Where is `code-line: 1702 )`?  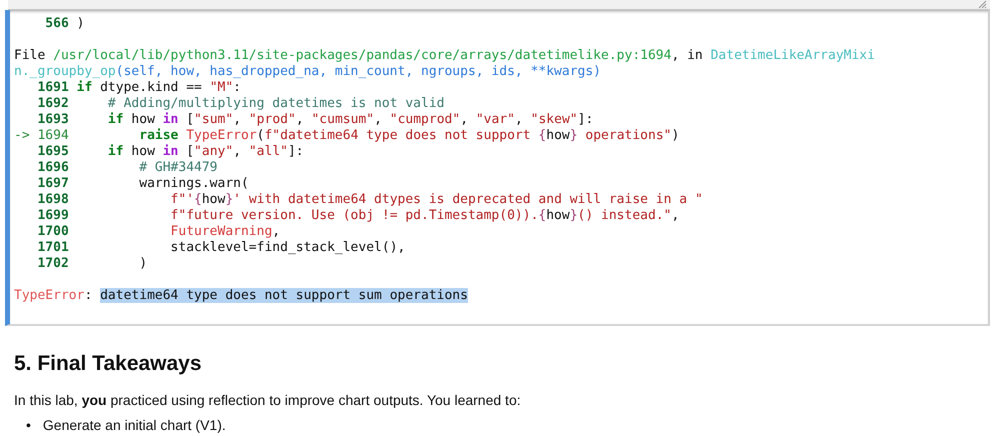 code-line: 1702 ) is located at coordinates (92, 264).